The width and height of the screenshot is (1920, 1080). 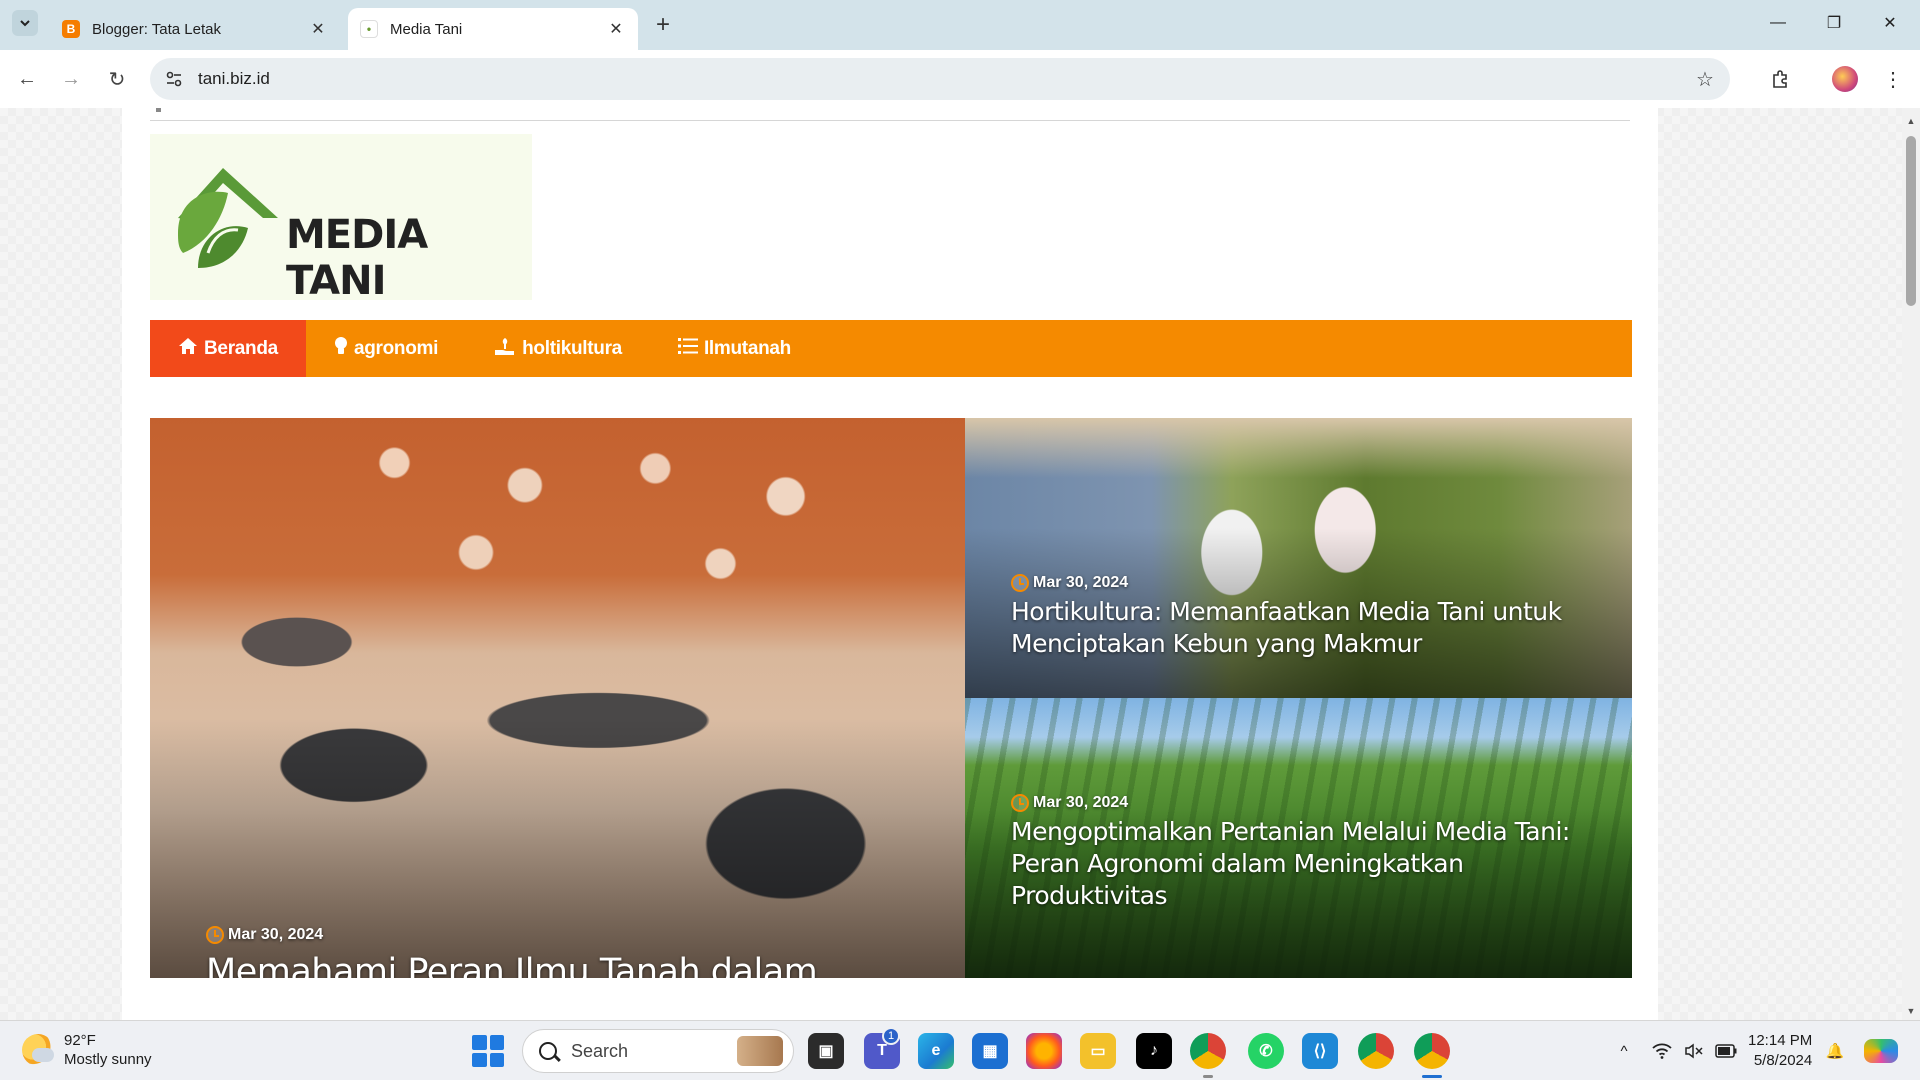 What do you see at coordinates (1881, 1051) in the screenshot?
I see `copilot-icon` at bounding box center [1881, 1051].